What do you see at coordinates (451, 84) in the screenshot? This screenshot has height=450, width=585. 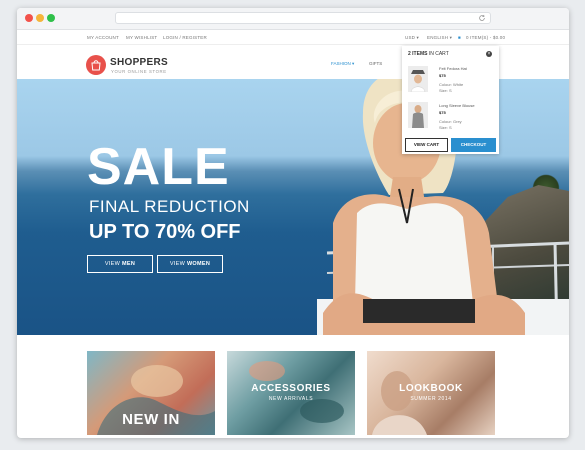 I see `cart-item-colour: Colour: White` at bounding box center [451, 84].